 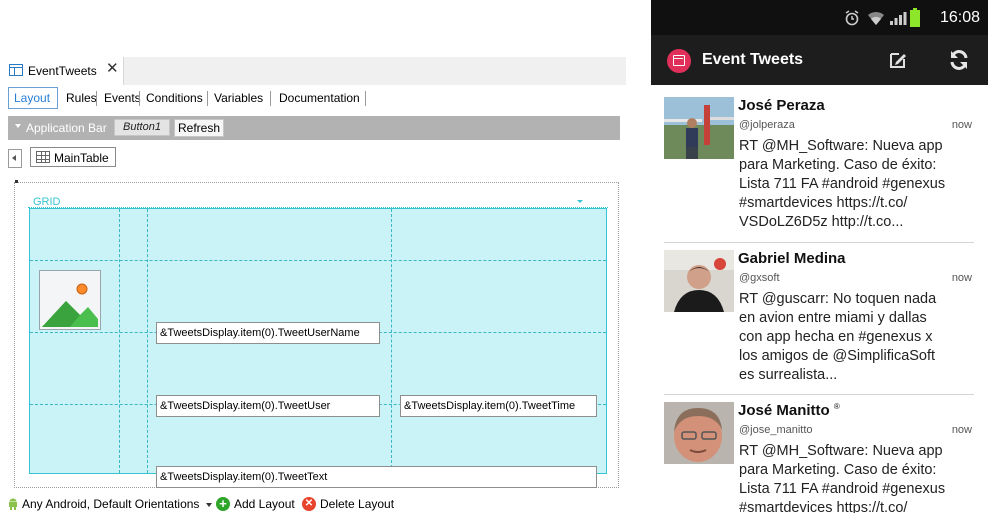 What do you see at coordinates (313, 71) in the screenshot?
I see `document-tab-bar: EventTweets ✕` at bounding box center [313, 71].